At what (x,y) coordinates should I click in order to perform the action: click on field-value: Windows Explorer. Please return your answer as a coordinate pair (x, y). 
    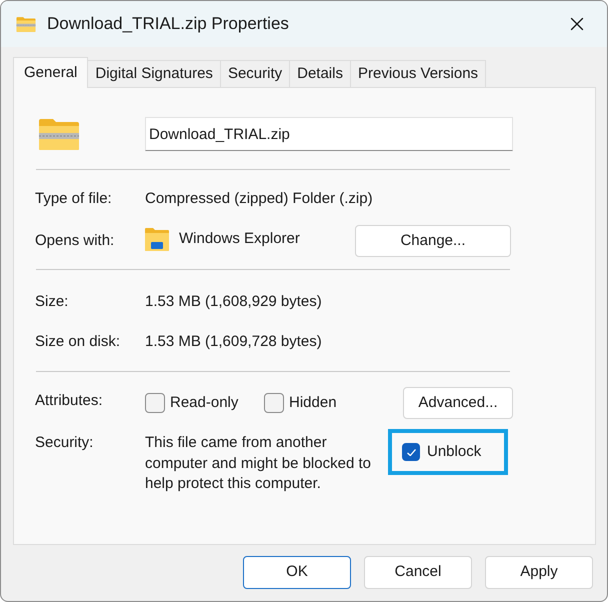
    Looking at the image, I should click on (239, 238).